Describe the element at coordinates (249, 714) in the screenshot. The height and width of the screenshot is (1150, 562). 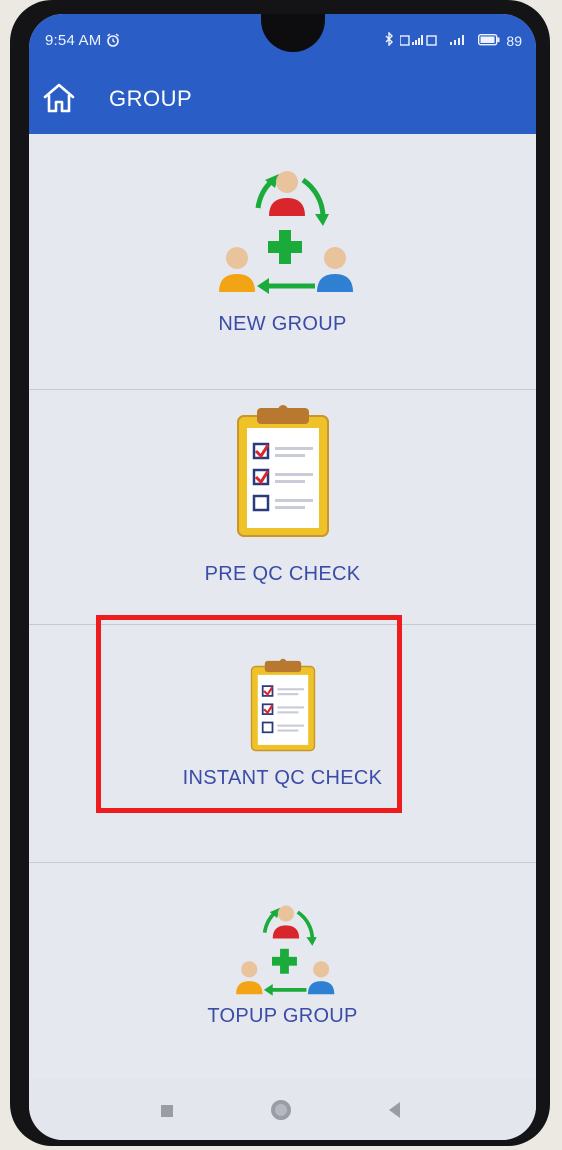
I see `highlight-box` at that location.